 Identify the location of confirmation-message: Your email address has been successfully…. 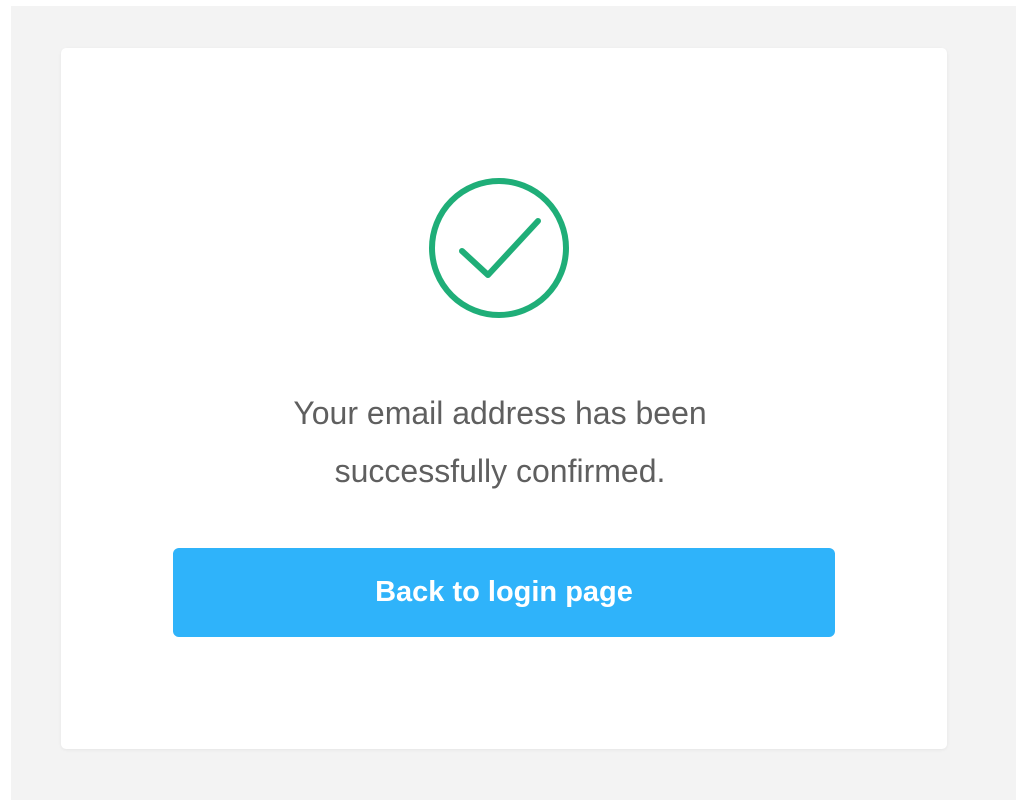
(500, 442).